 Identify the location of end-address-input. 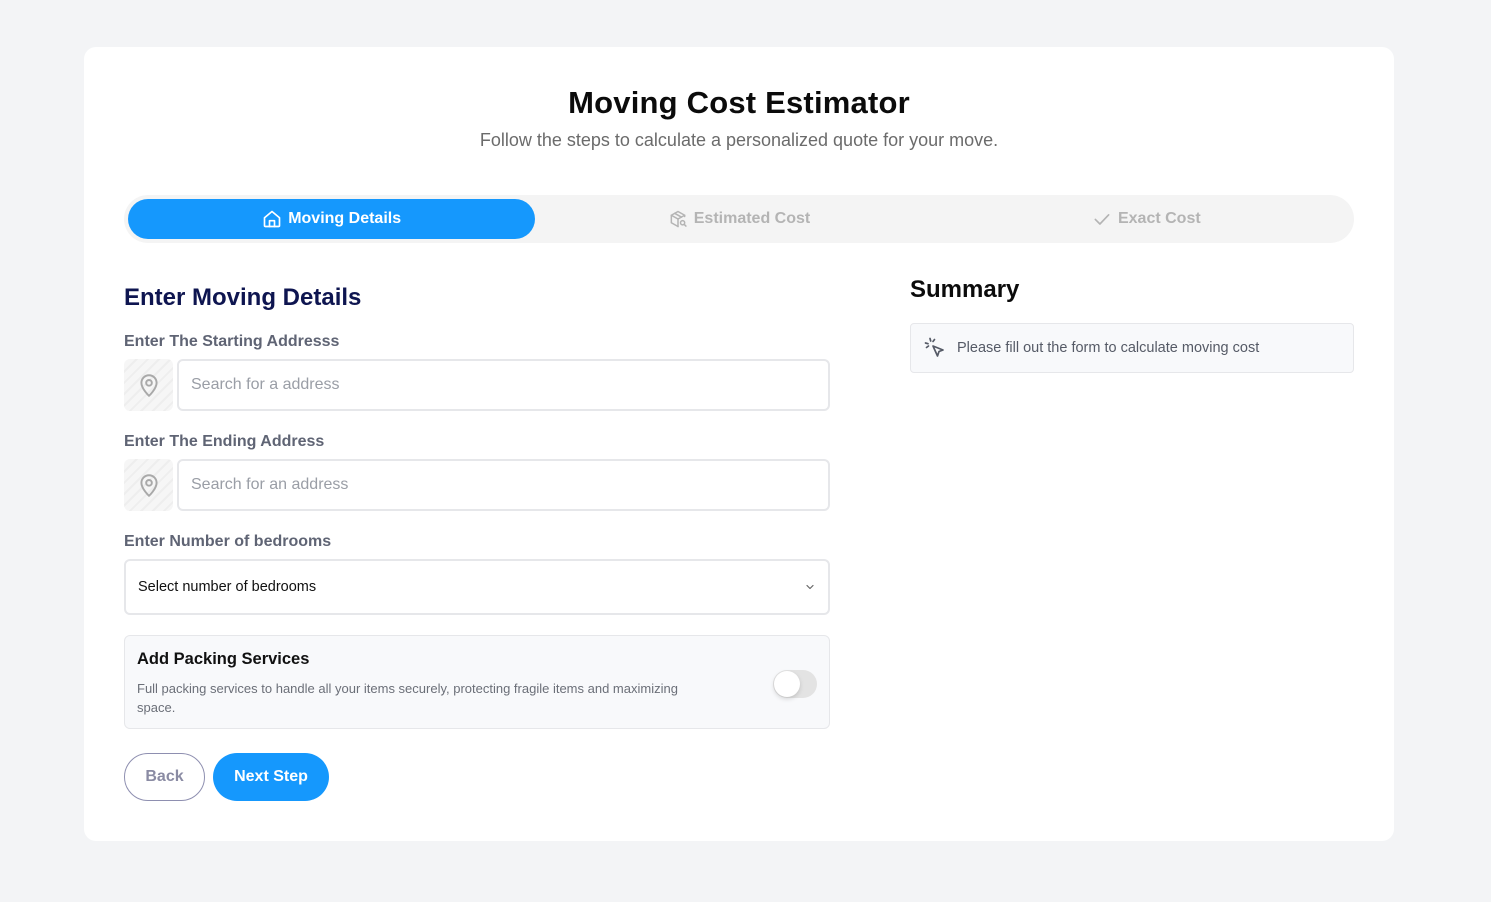
(503, 485).